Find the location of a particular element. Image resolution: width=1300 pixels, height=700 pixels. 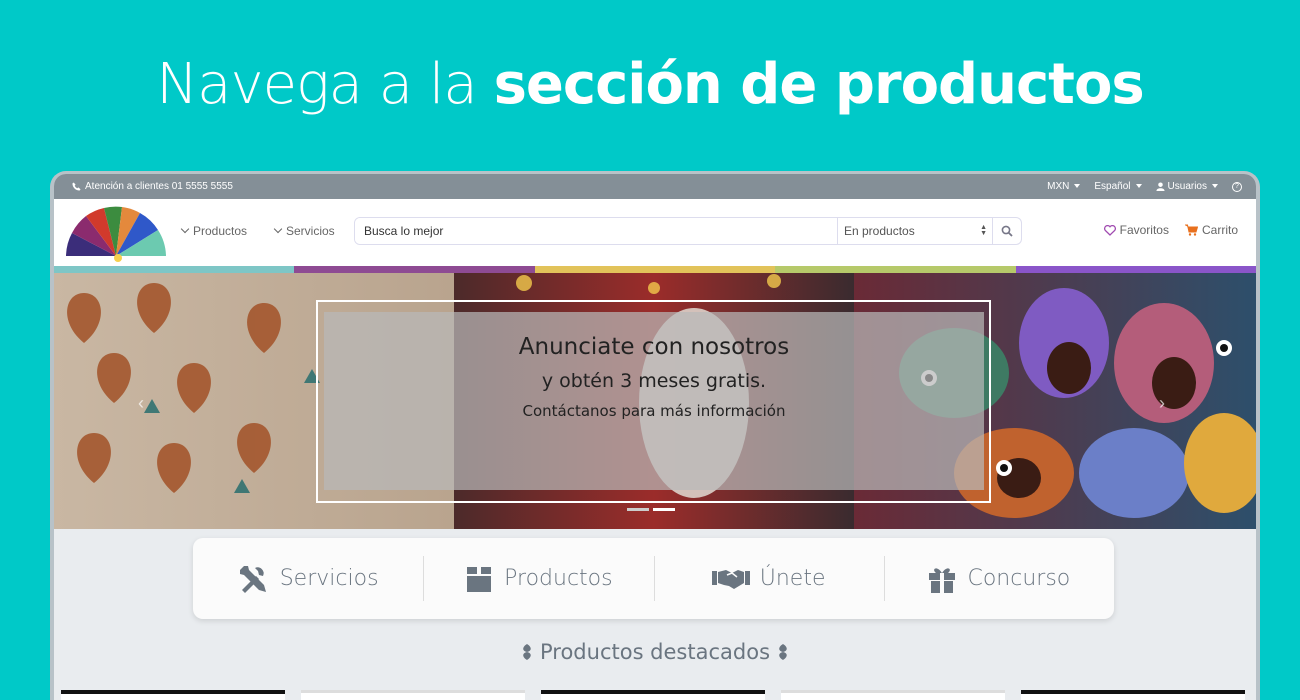

favorites-link: Favoritos is located at coordinates (1136, 230).